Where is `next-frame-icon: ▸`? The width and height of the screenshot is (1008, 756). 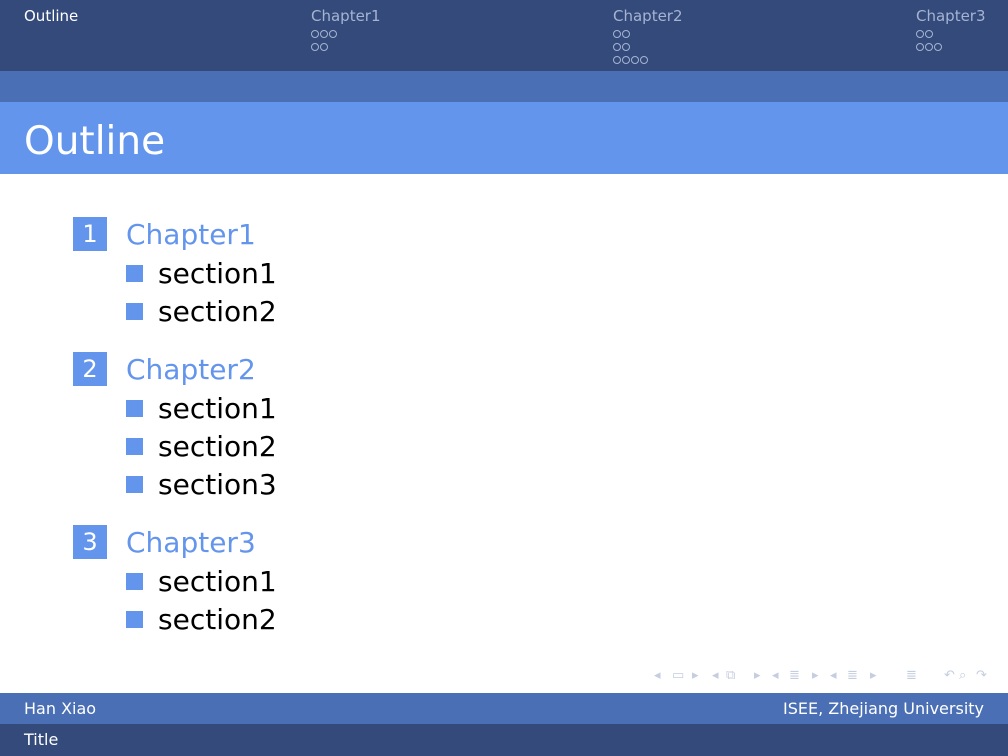 next-frame-icon: ▸ is located at coordinates (695, 675).